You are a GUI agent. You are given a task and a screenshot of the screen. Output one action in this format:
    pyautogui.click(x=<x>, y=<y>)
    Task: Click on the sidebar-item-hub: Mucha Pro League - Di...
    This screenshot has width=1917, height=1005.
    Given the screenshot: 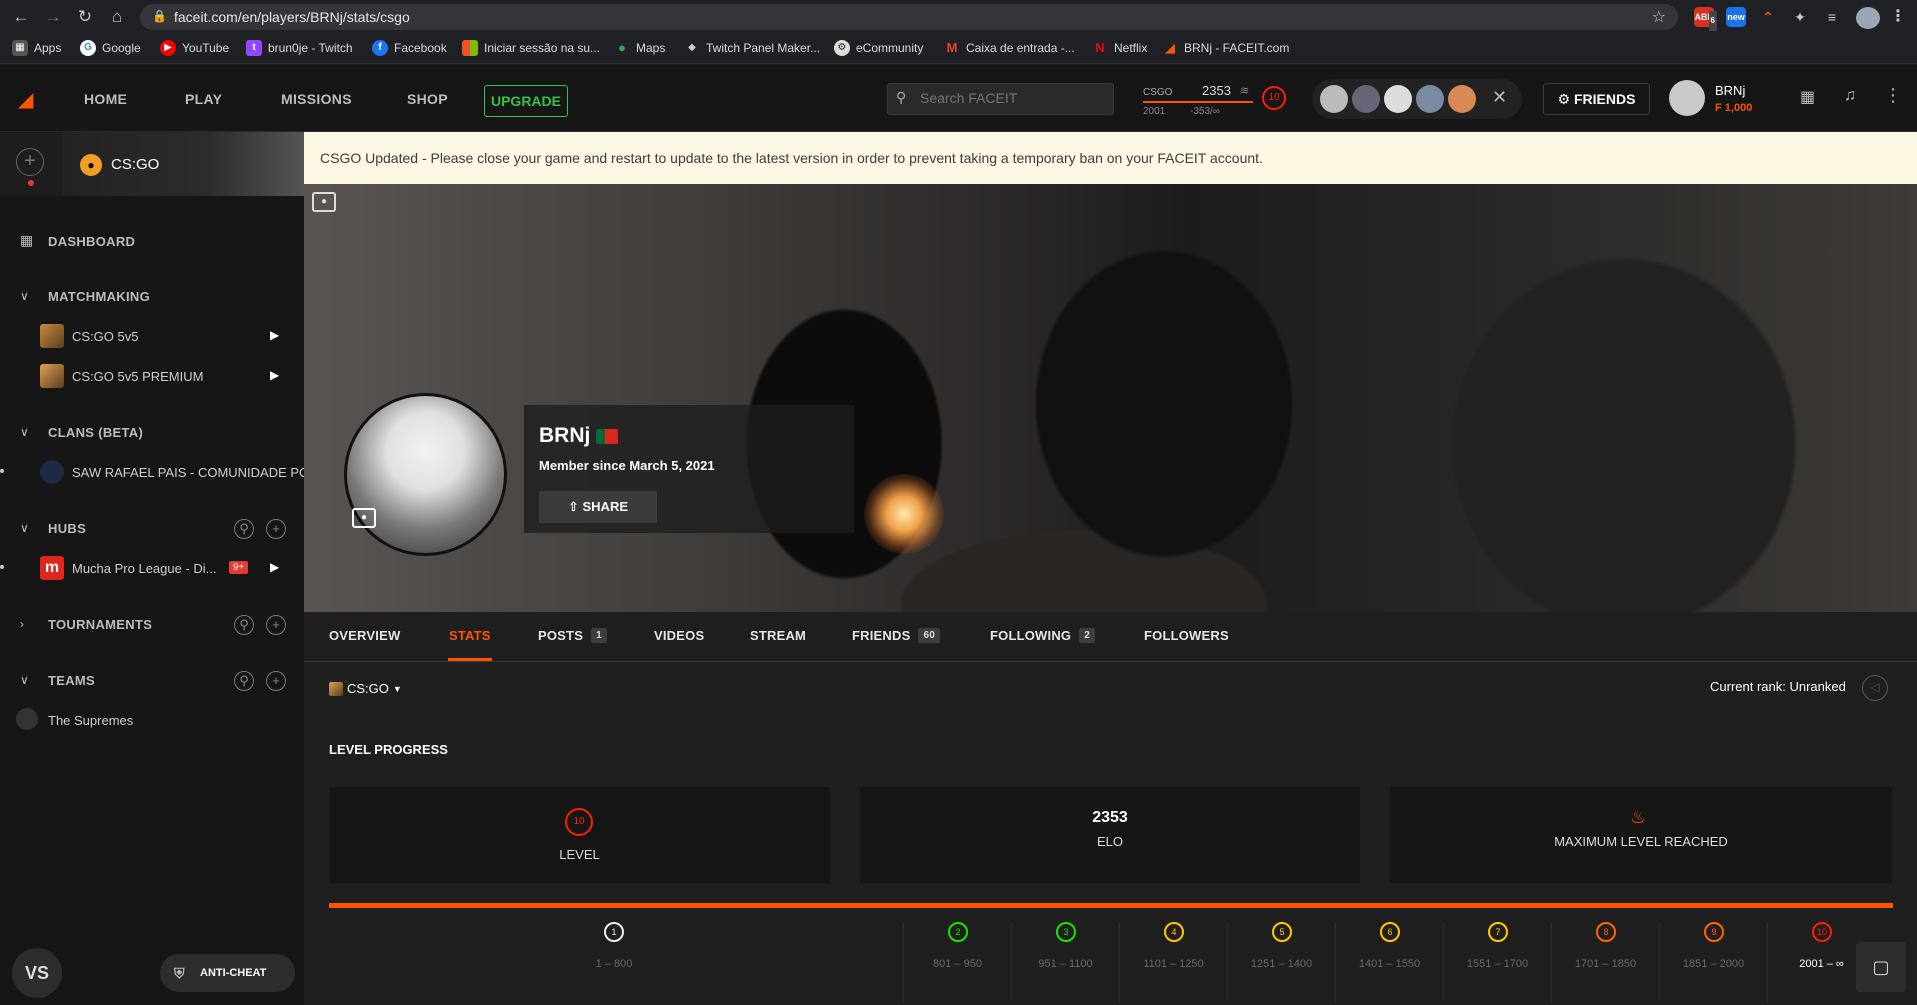 What is the action you would take?
    pyautogui.click(x=144, y=568)
    